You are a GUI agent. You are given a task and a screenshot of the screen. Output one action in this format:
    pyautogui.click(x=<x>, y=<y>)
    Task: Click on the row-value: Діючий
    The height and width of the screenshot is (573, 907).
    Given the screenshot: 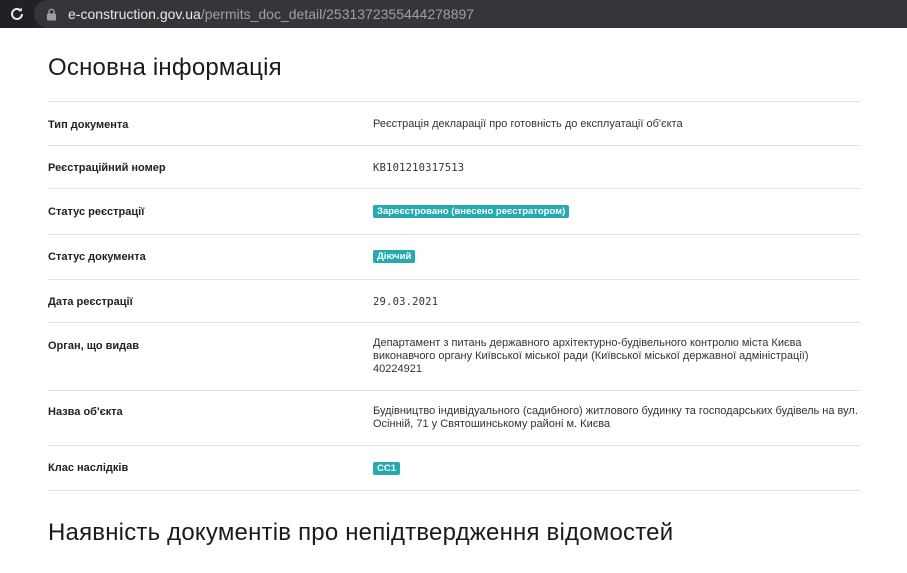 What is the action you would take?
    pyautogui.click(x=616, y=256)
    